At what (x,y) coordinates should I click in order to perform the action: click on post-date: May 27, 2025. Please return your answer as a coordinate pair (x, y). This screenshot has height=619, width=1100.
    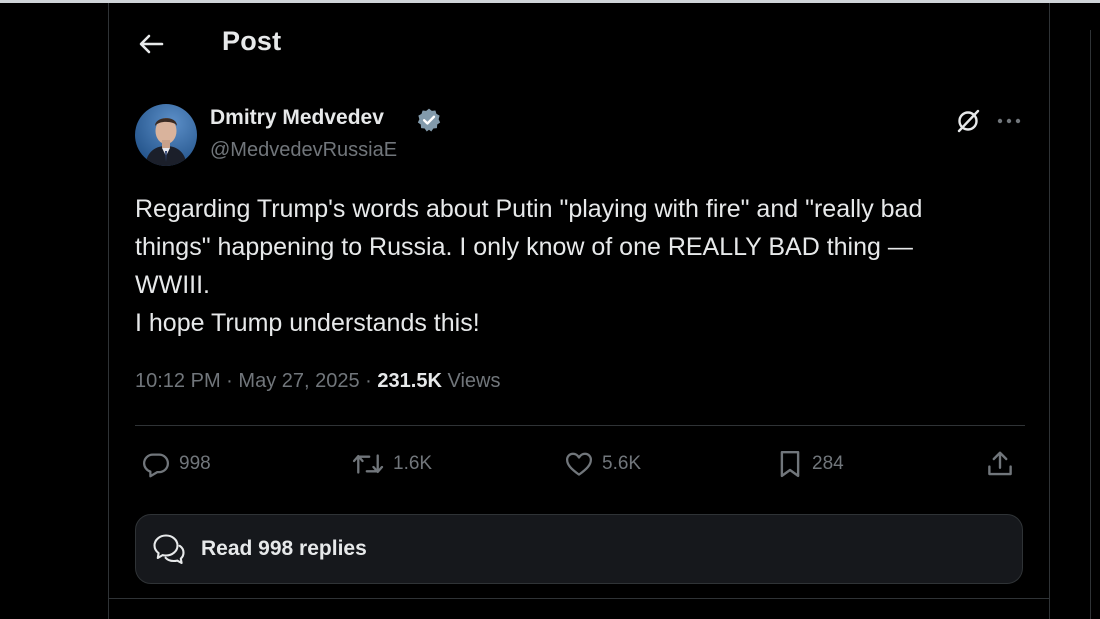
    Looking at the image, I should click on (298, 381).